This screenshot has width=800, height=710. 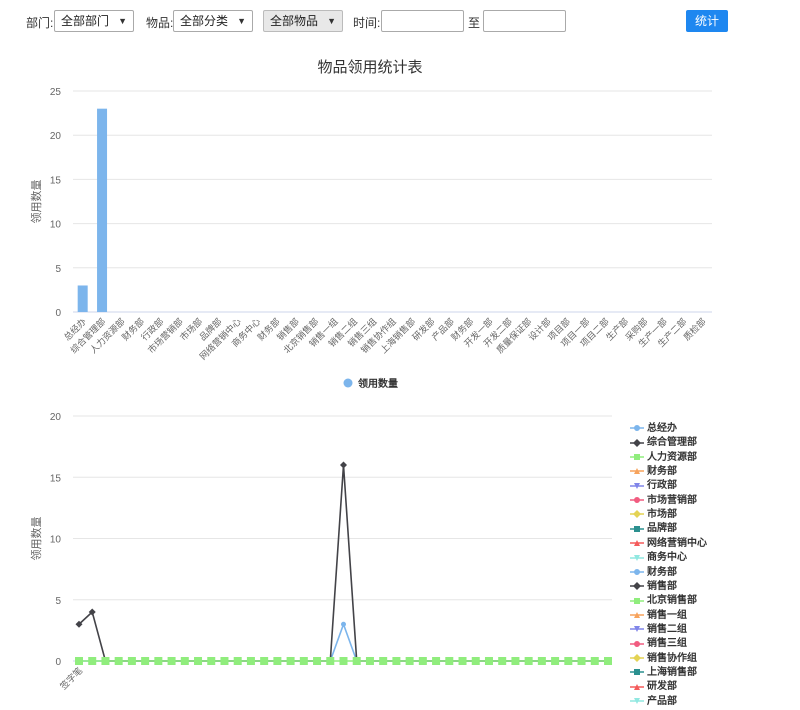 What do you see at coordinates (672, 443) in the screenshot?
I see `legend-label: 综合管理部` at bounding box center [672, 443].